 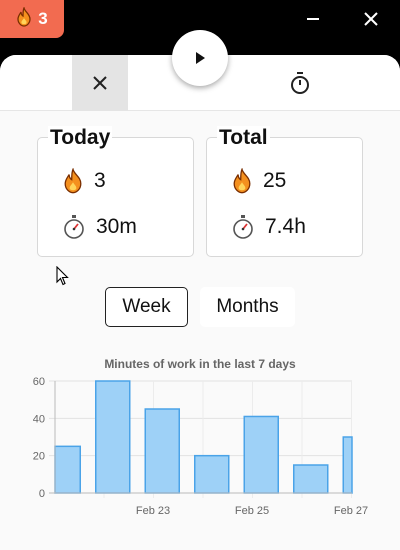 I want to click on x-tick-label: Feb 23, so click(x=153, y=511).